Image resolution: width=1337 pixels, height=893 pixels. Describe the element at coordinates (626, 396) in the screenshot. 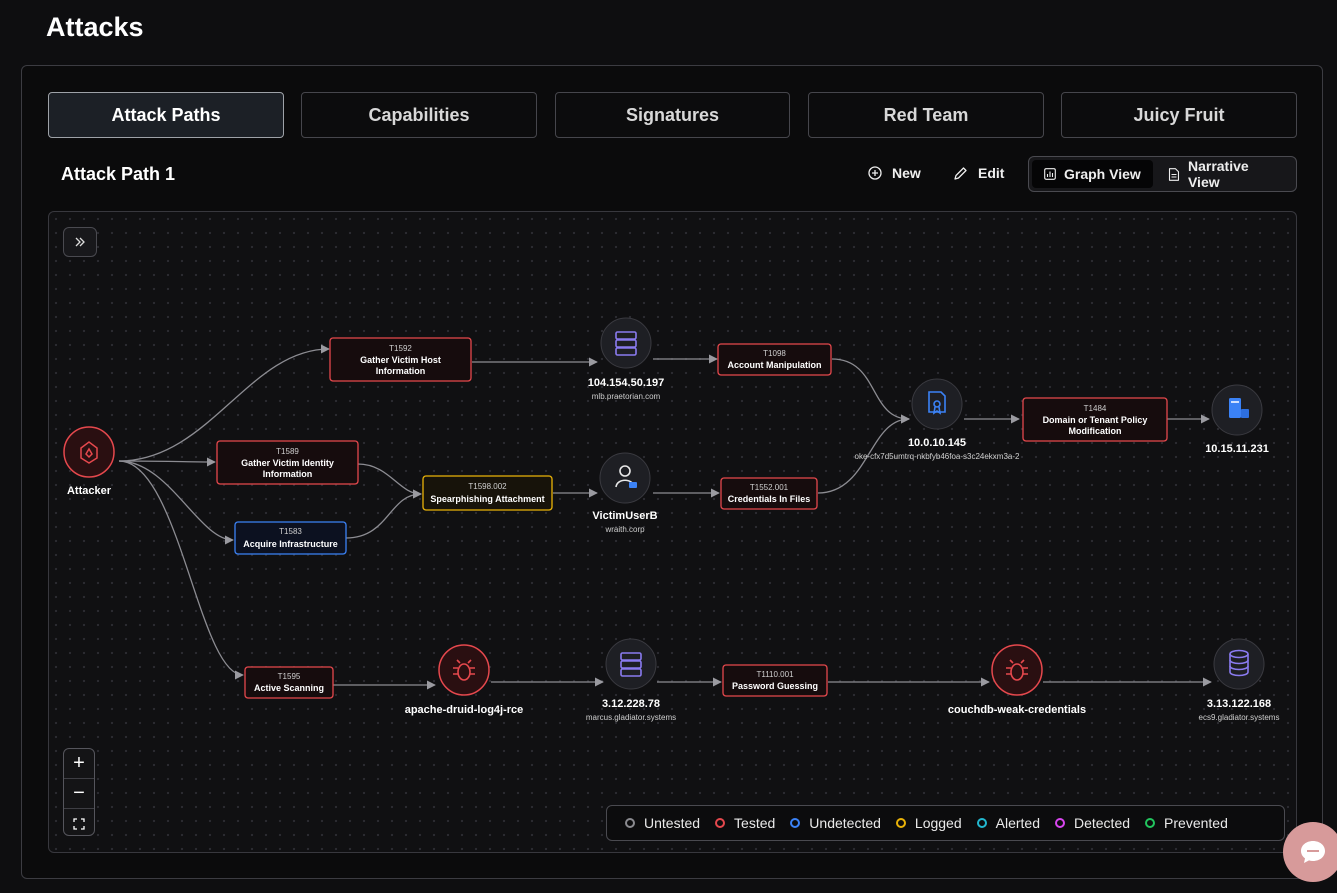

I see `svg-text: mlb.praetorian.com` at that location.